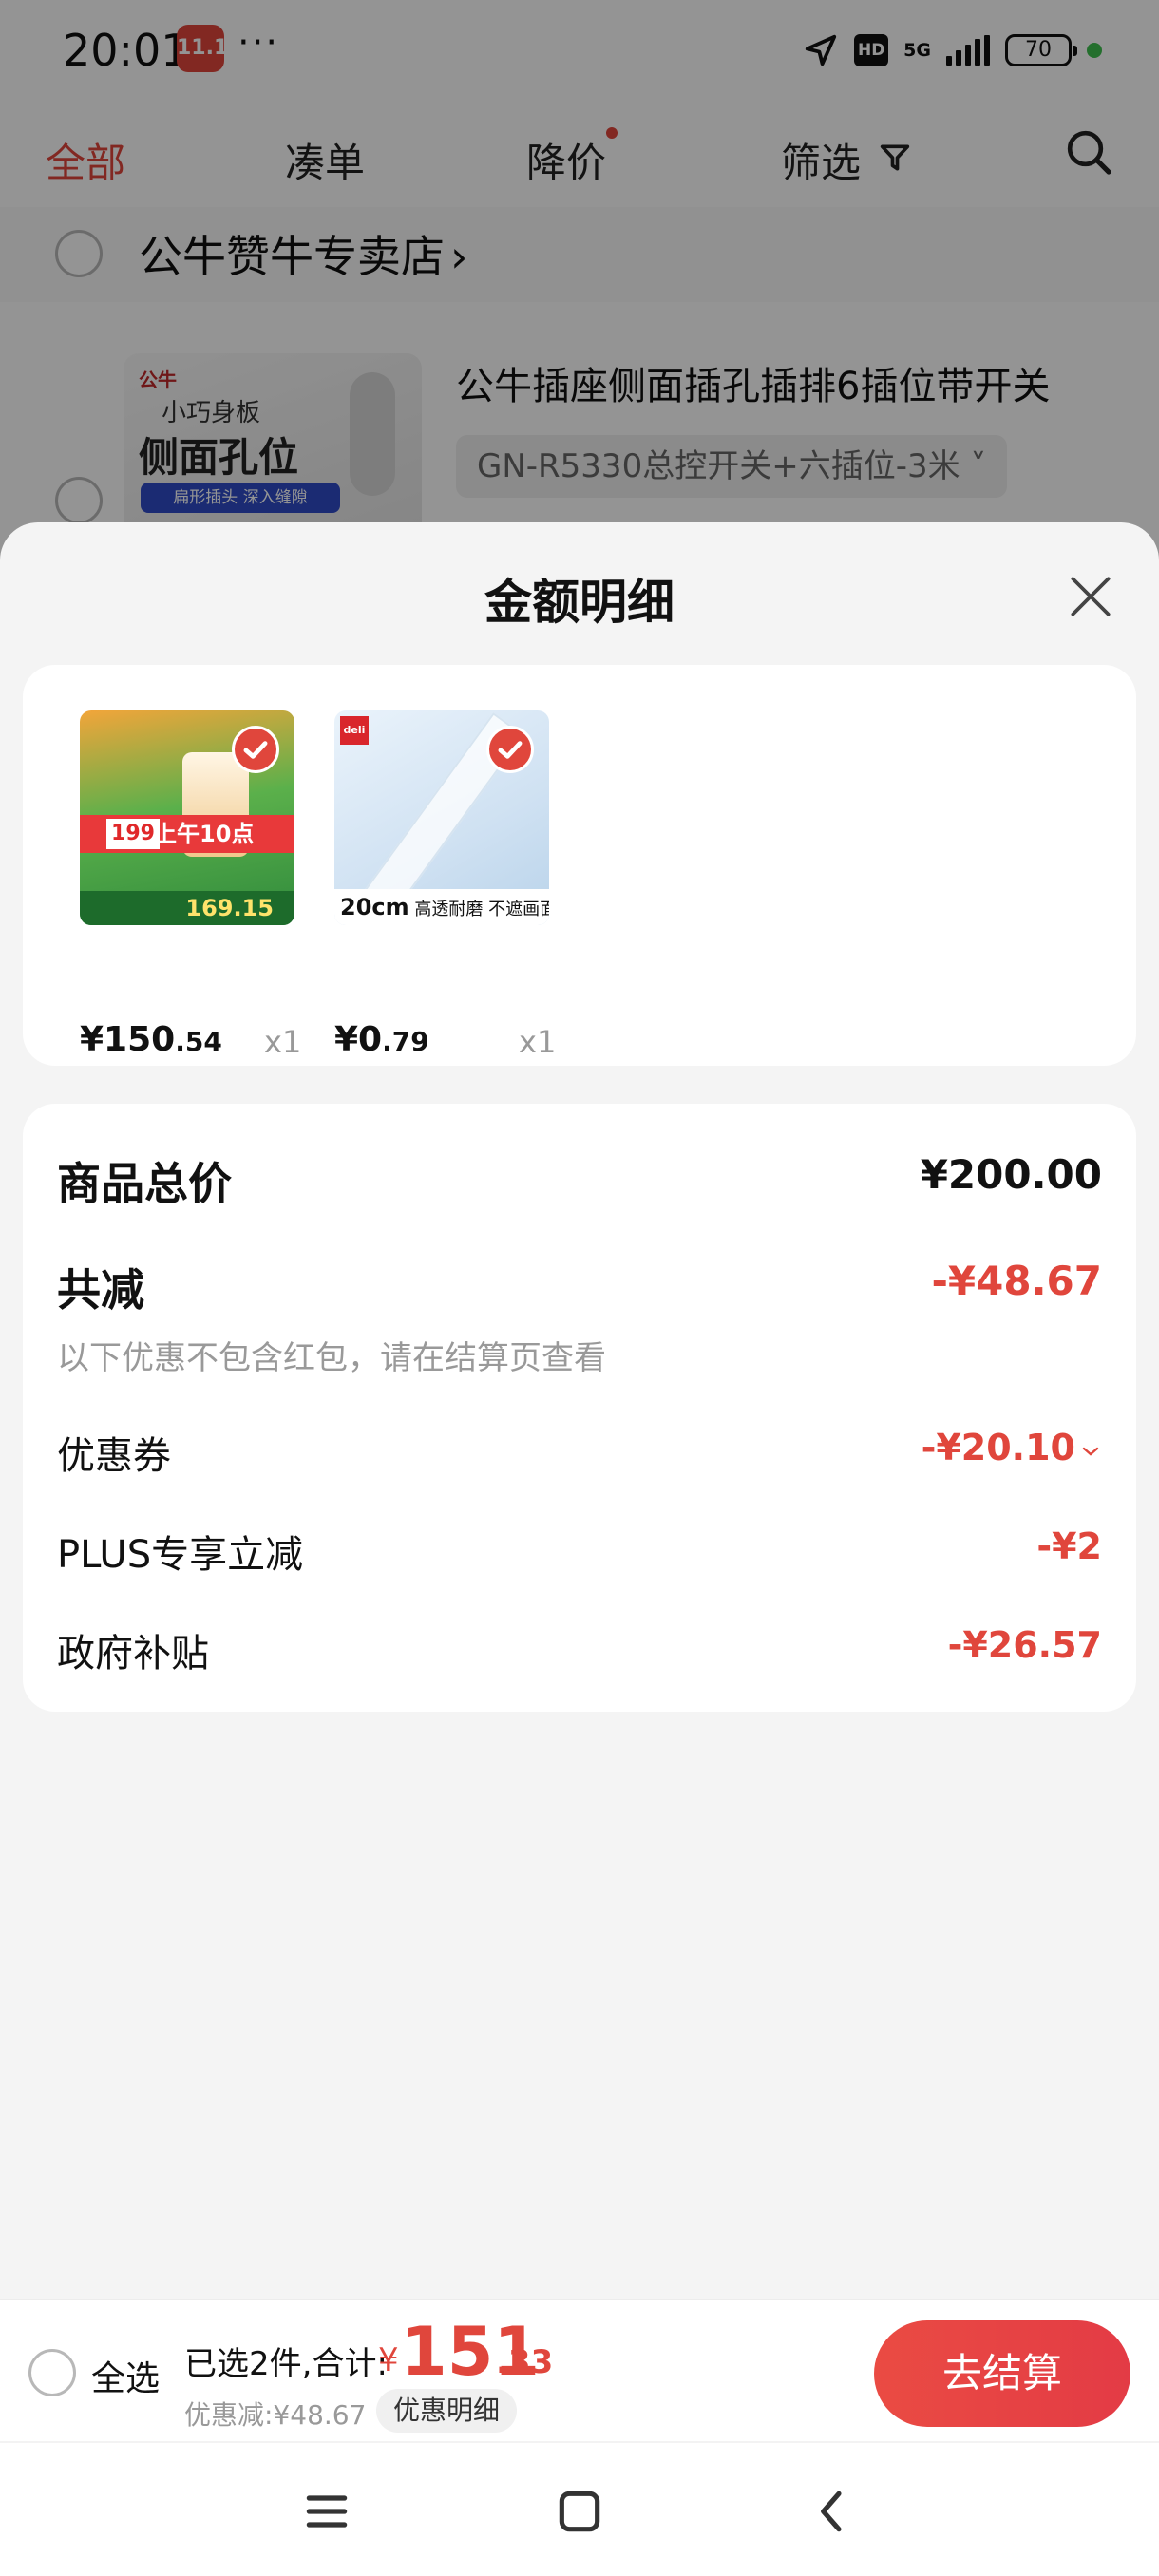 This screenshot has width=1159, height=2576. Describe the element at coordinates (525, 2362) in the screenshot. I see `total-amount-dec: .33` at that location.